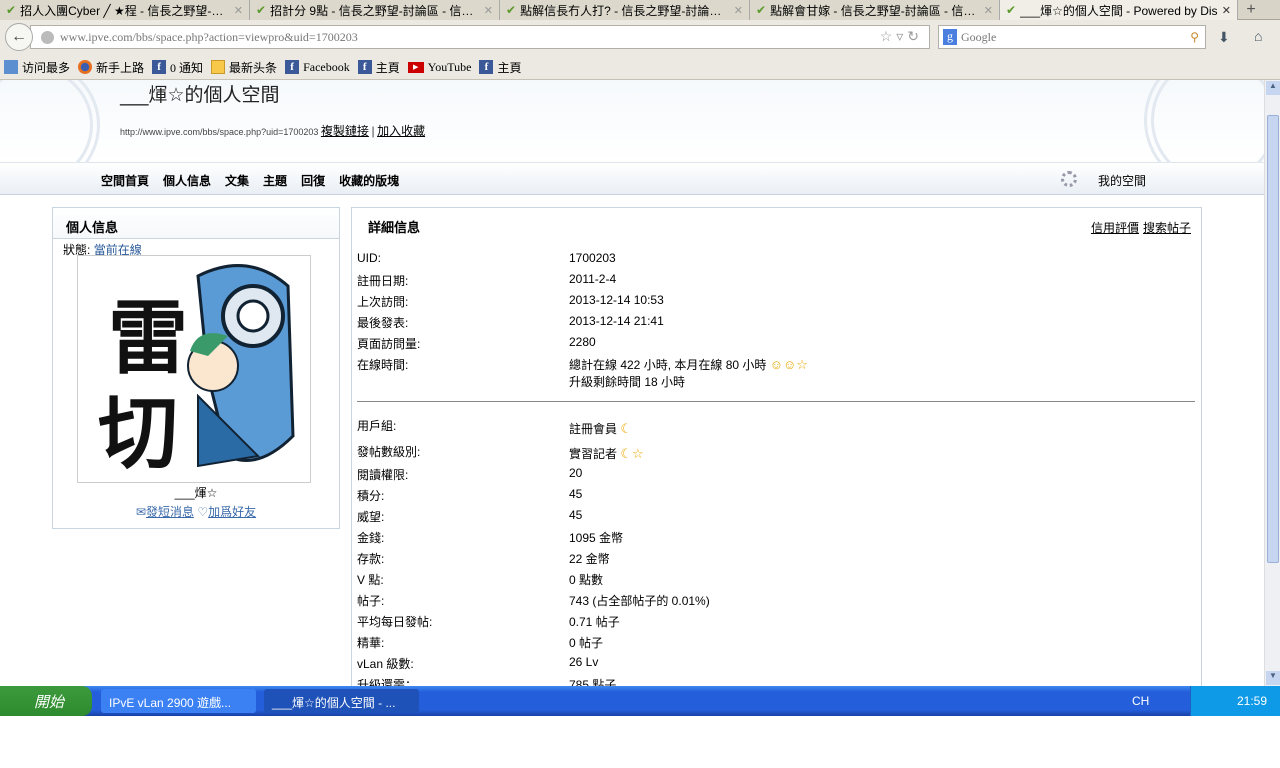 The width and height of the screenshot is (1280, 768). I want to click on detail-label: 閱讀權限:, so click(383, 475).